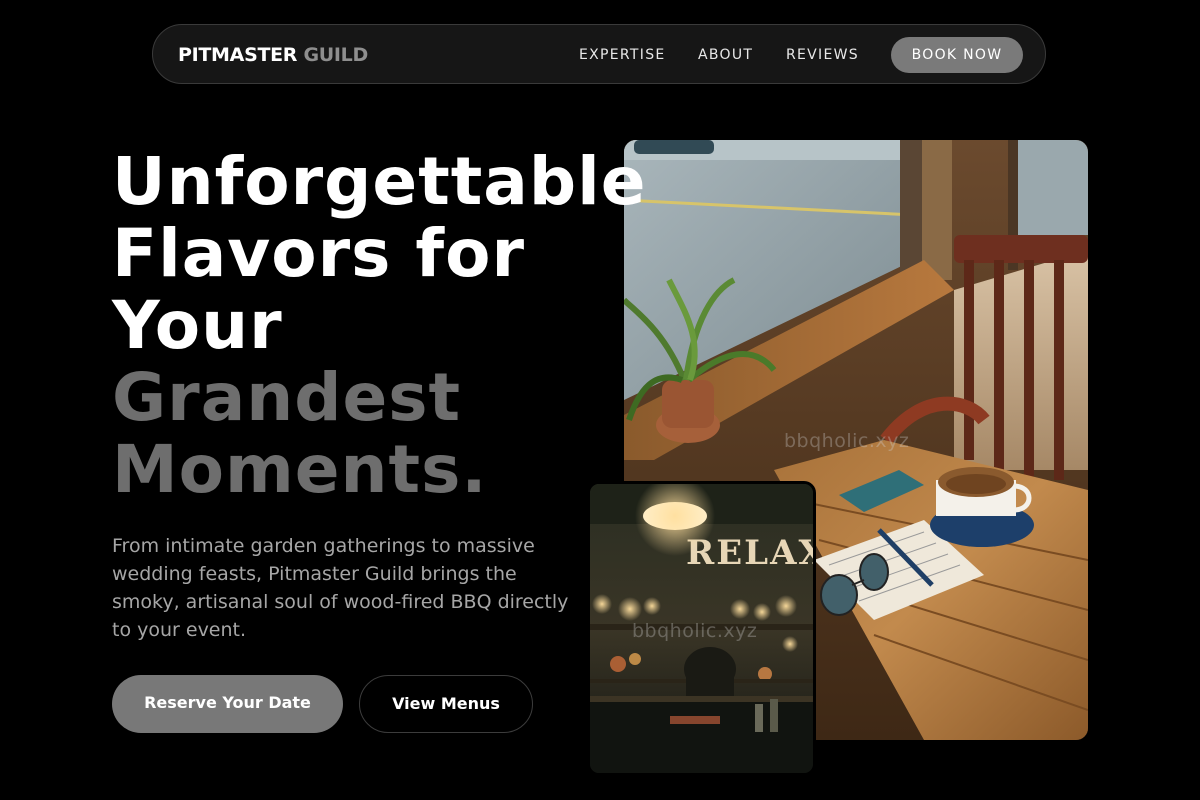 The width and height of the screenshot is (1200, 800). What do you see at coordinates (197, 325) in the screenshot?
I see `headline-line-3: Your` at bounding box center [197, 325].